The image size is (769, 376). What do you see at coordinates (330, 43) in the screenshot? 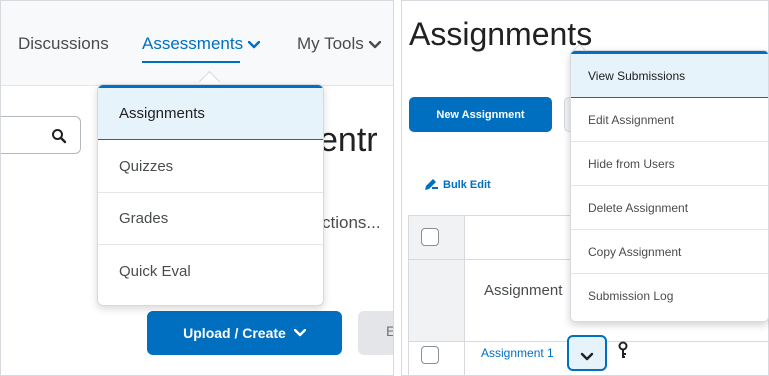
I see `nav-my-tools-label: My Tools` at bounding box center [330, 43].